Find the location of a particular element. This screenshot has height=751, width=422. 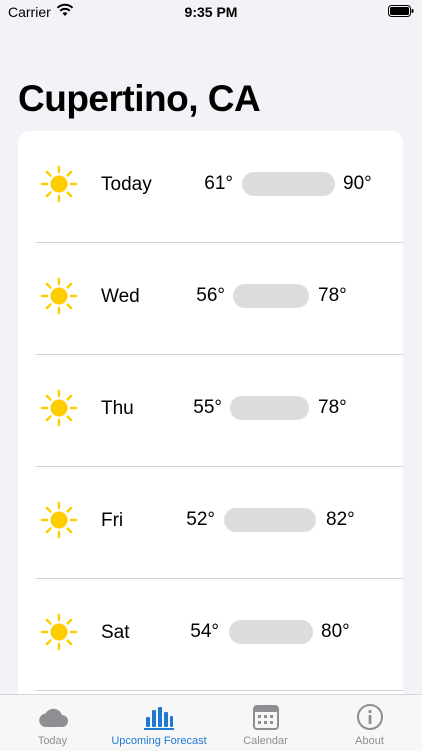

row-divider is located at coordinates (219, 690).